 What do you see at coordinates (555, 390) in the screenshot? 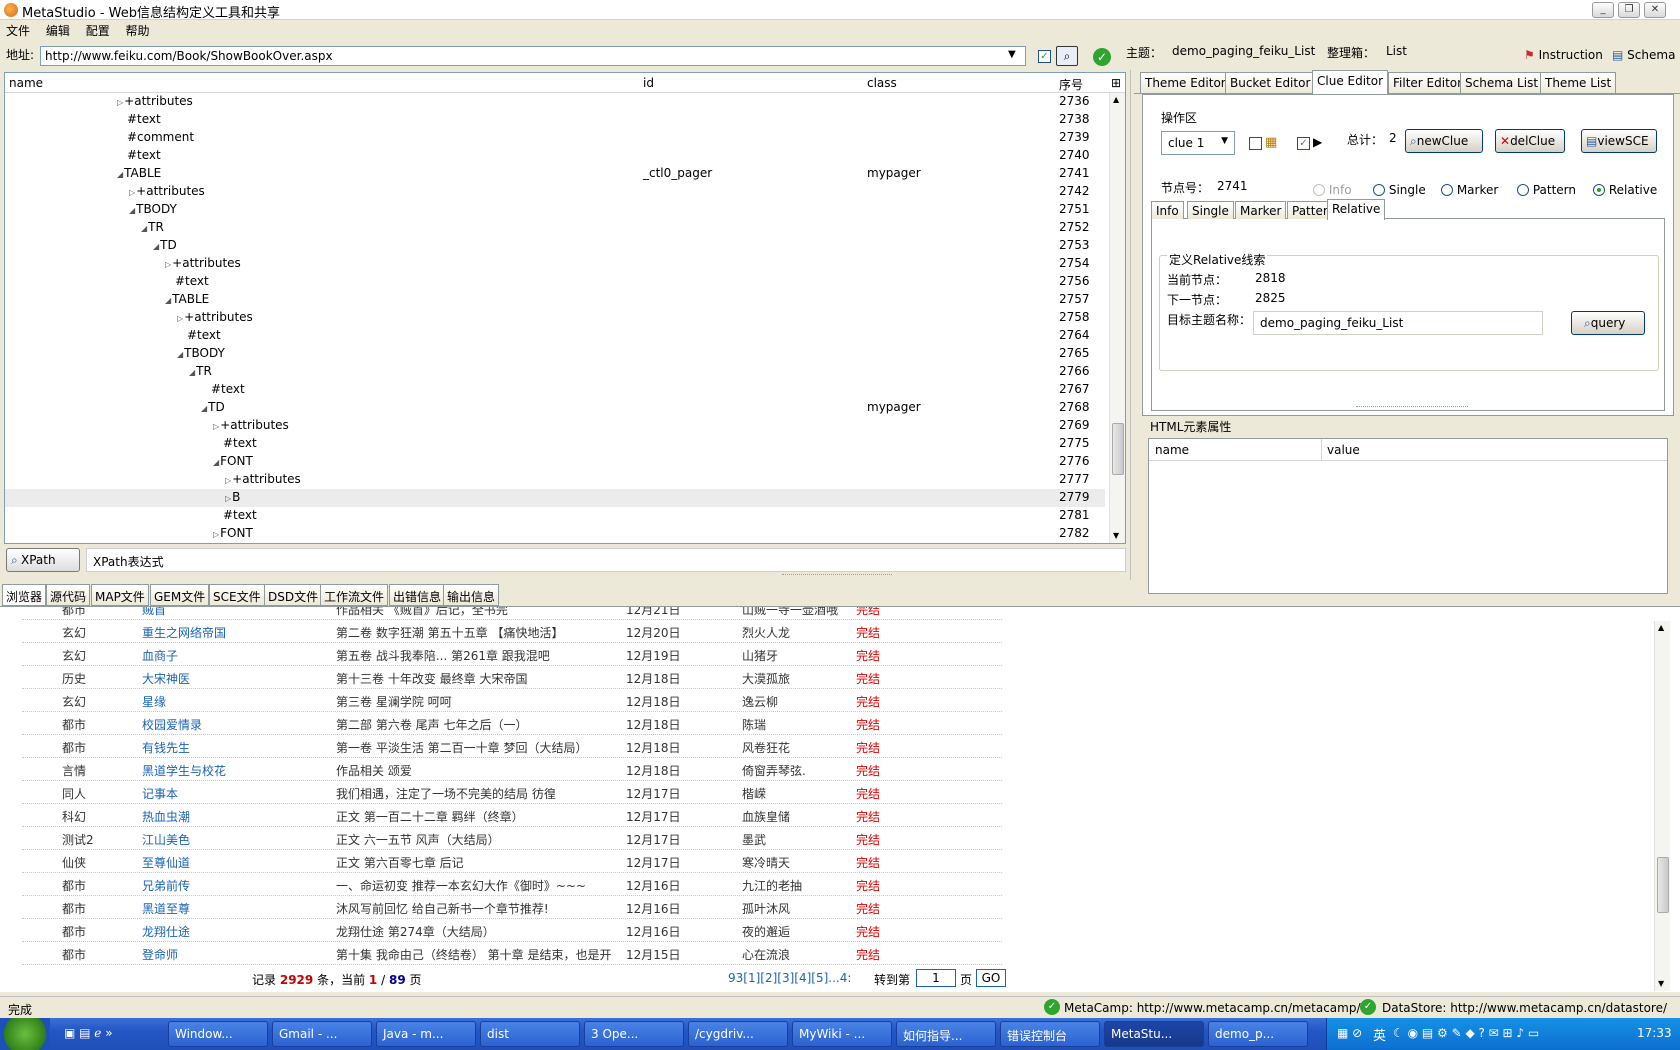
I see `tree-row: #text 2767` at bounding box center [555, 390].